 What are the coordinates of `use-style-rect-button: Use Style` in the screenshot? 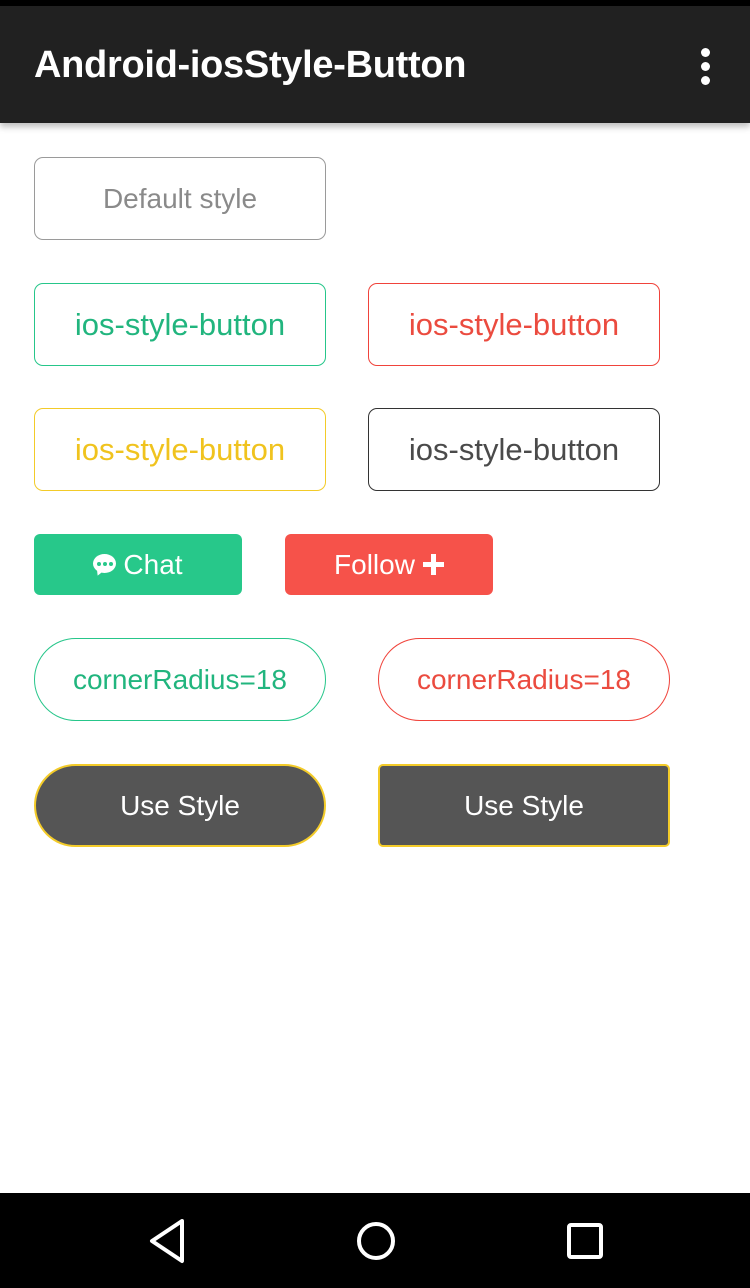 It's located at (524, 805).